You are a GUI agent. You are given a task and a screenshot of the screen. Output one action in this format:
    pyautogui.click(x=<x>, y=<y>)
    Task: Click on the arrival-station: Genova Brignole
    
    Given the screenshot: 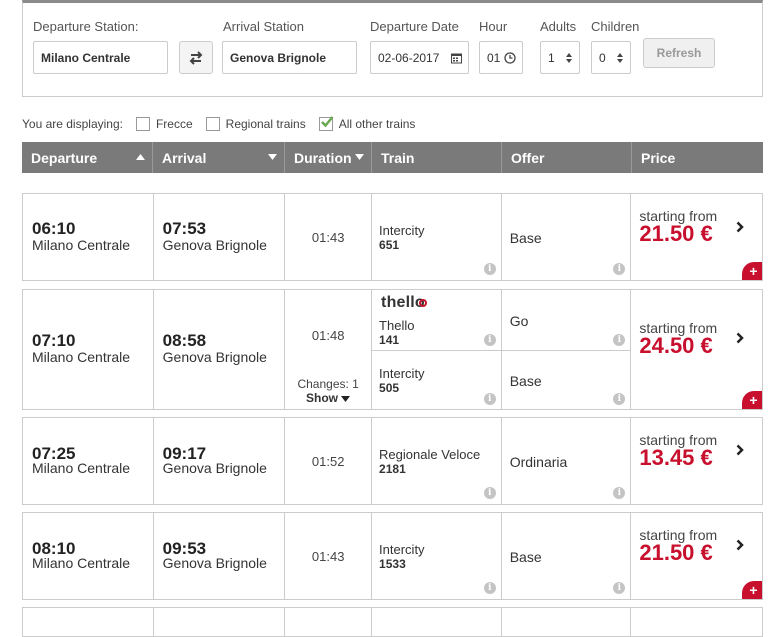 What is the action you would take?
    pyautogui.click(x=214, y=245)
    